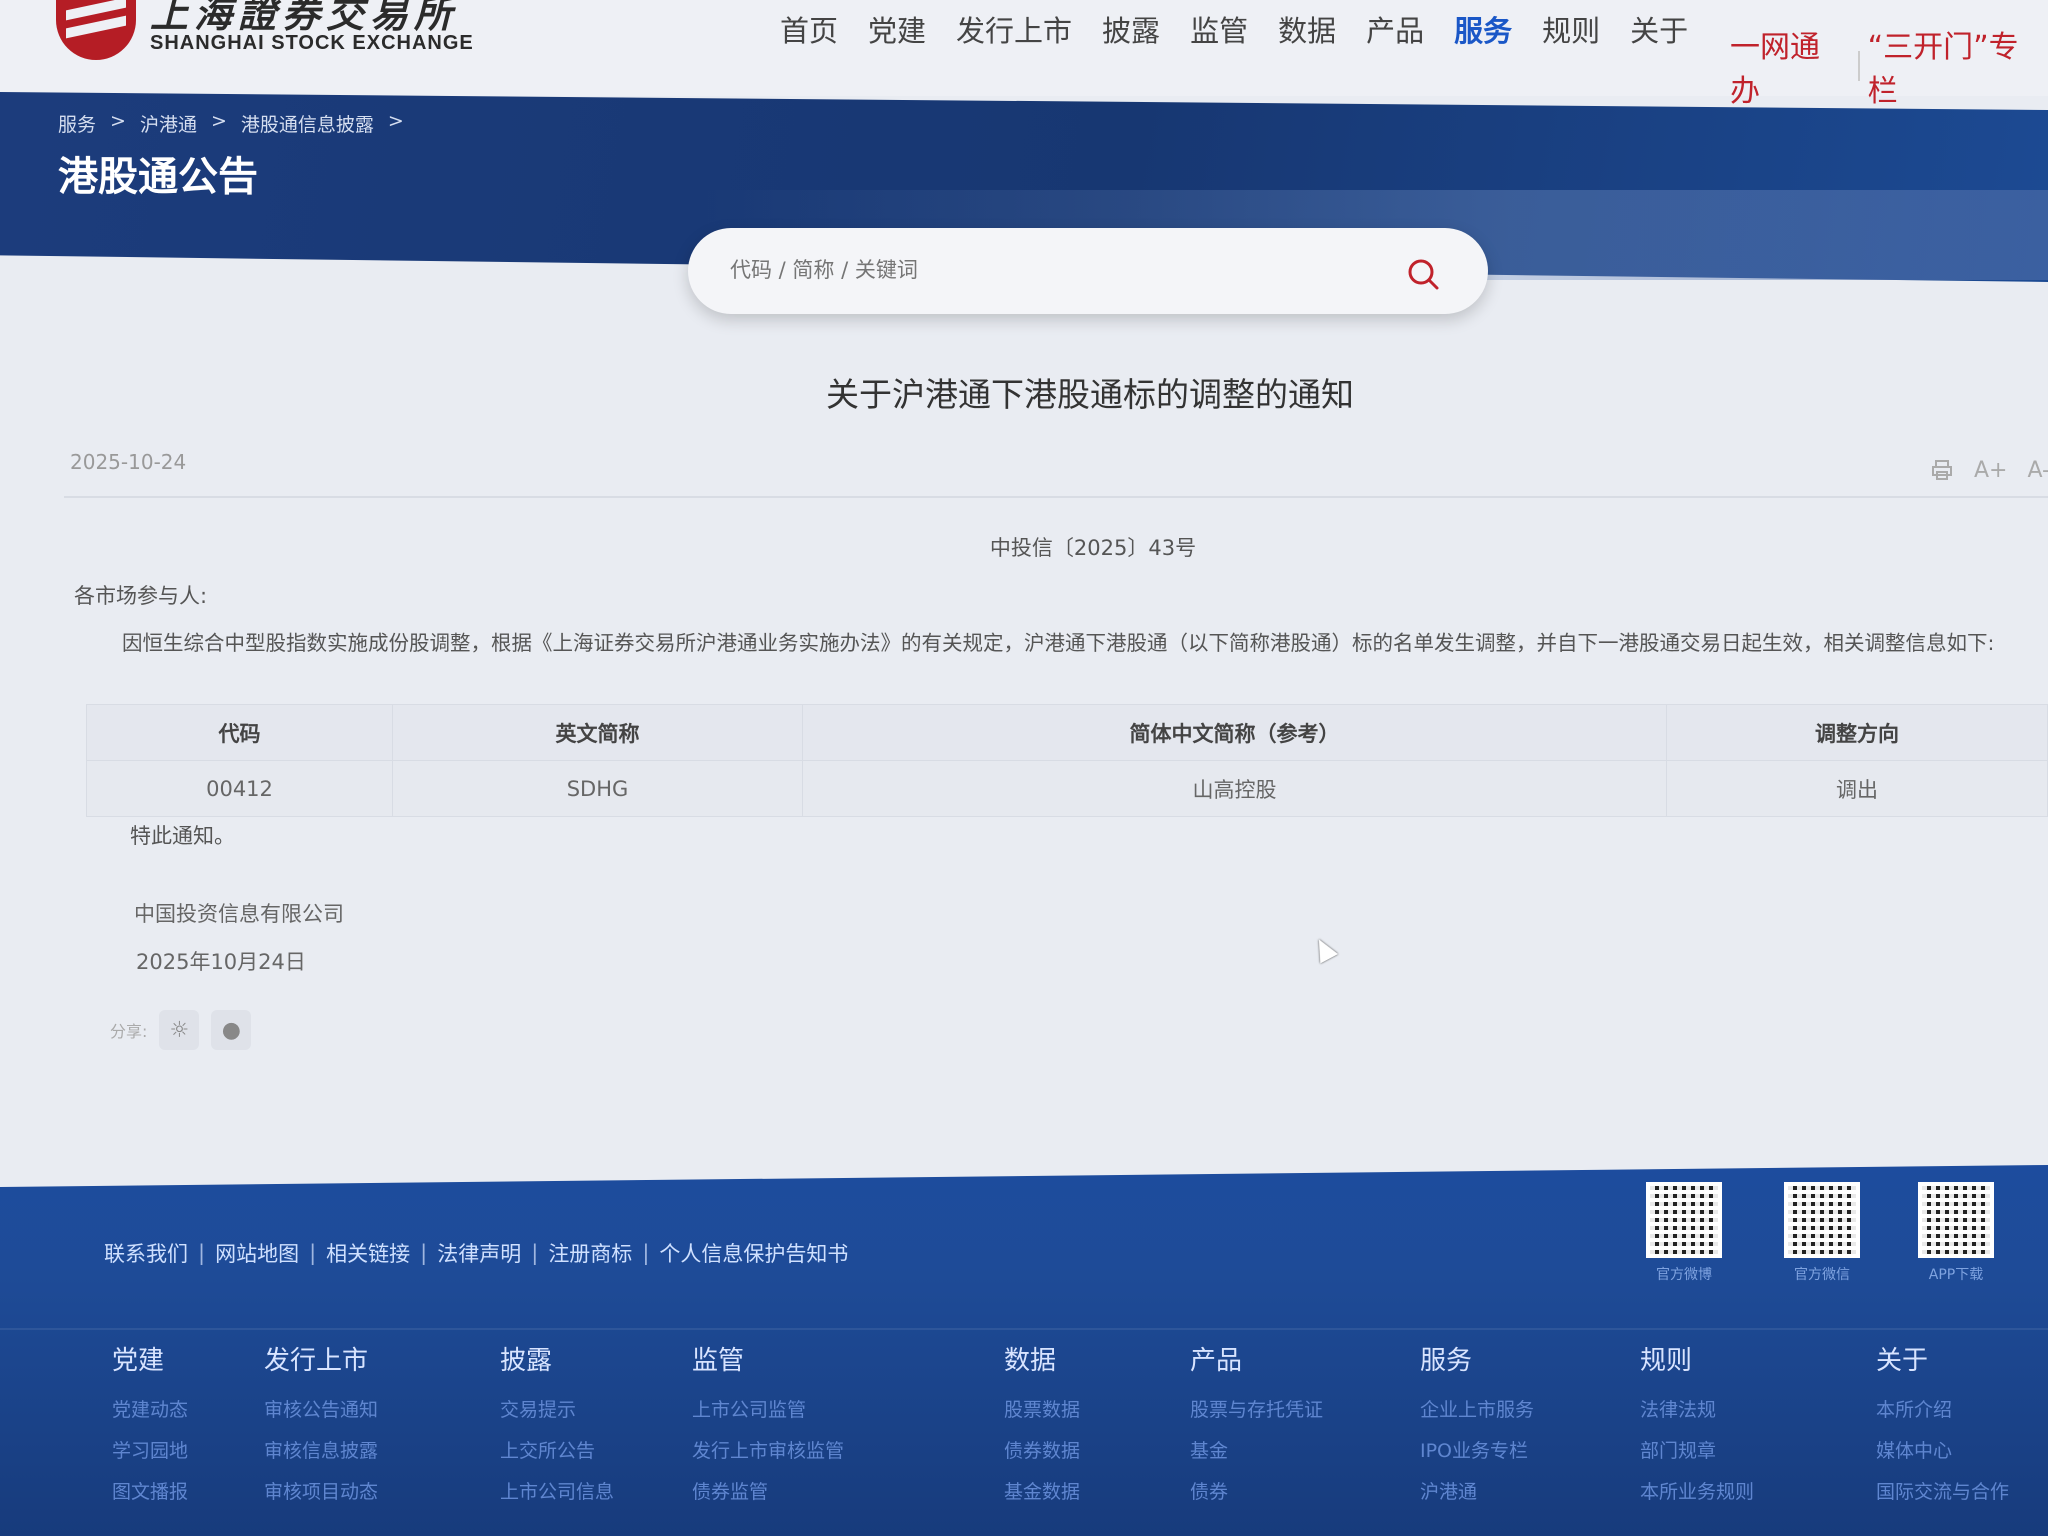  What do you see at coordinates (1697, 1358) in the screenshot?
I see `footer-col-head: 规则` at bounding box center [1697, 1358].